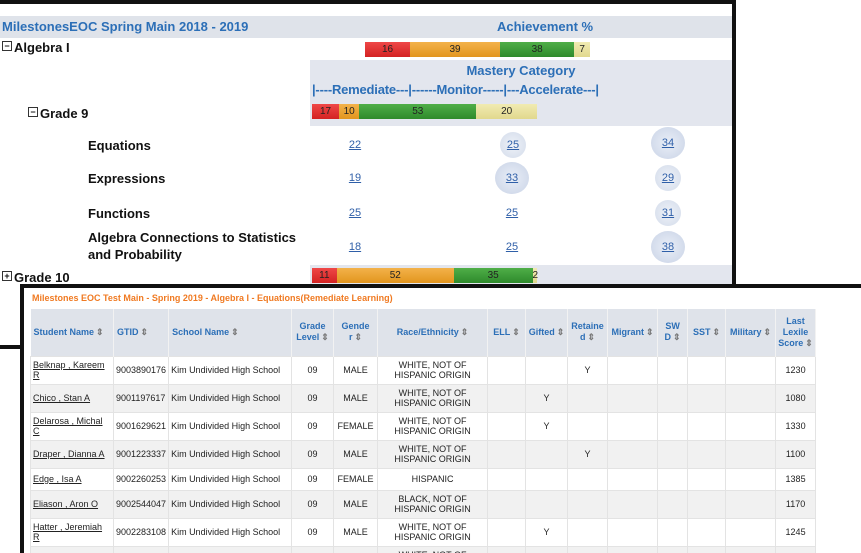 Image resolution: width=861 pixels, height=553 pixels. I want to click on expand-icon: +, so click(7, 276).